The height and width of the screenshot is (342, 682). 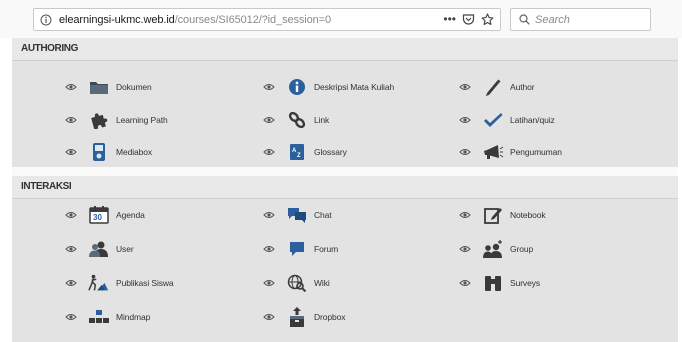 I want to click on tool-label: Agenda, so click(x=130, y=215).